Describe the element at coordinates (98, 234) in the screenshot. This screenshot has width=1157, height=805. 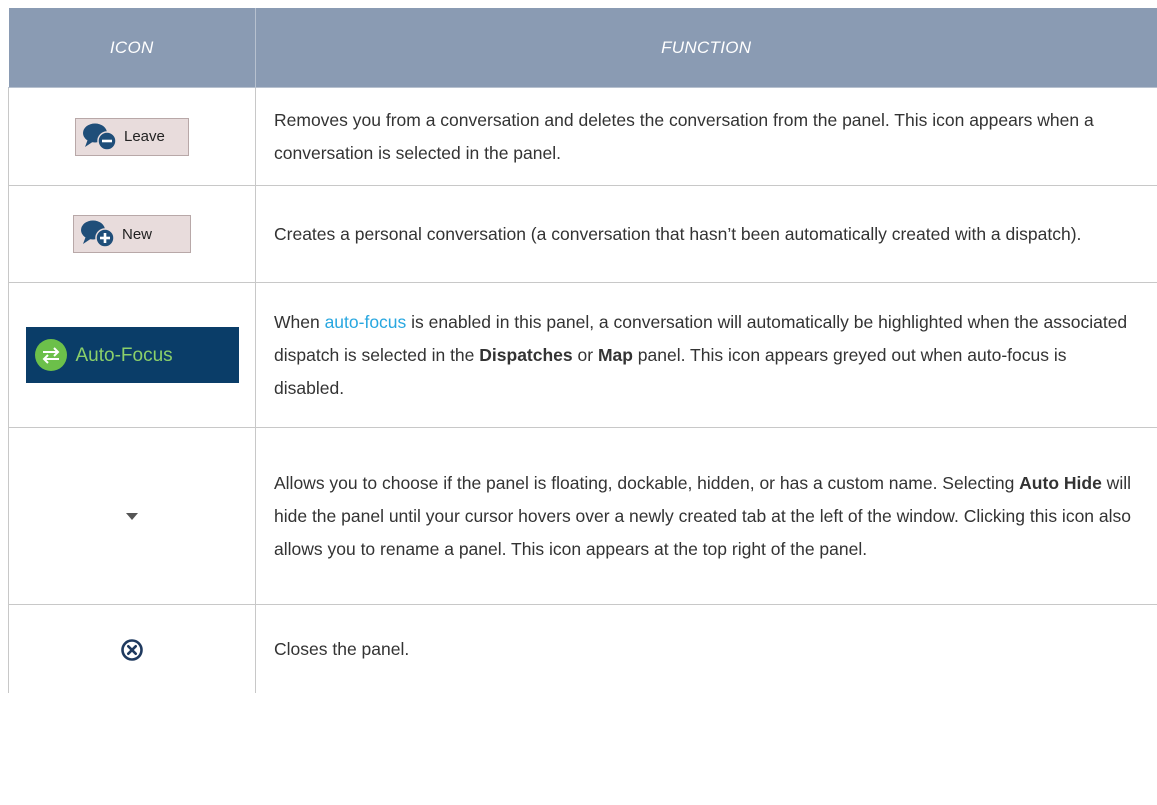
I see `new-conversation-icon` at that location.